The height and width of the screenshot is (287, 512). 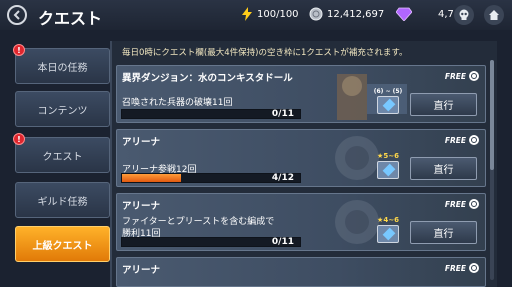 I want to click on quest-description: 召喚された兵器の破壊11回, so click(x=177, y=103).